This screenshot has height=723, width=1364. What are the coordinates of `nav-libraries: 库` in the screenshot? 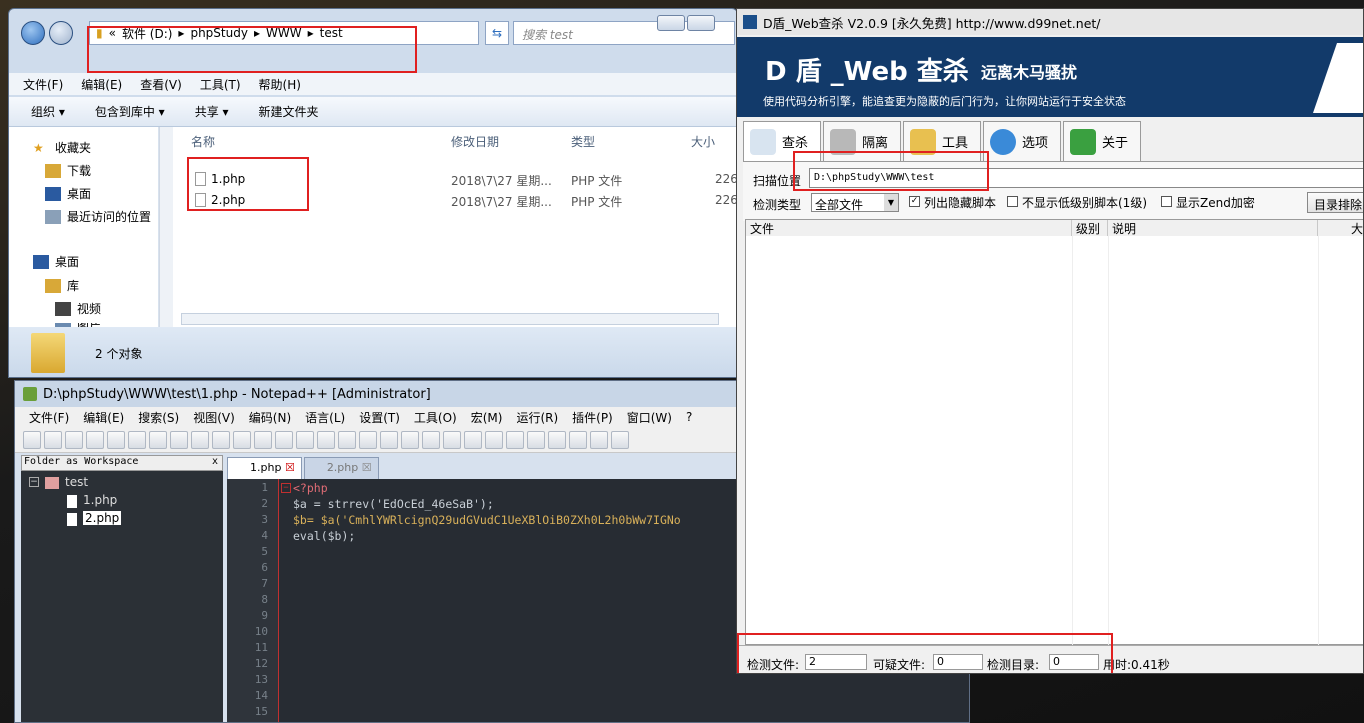 It's located at (62, 285).